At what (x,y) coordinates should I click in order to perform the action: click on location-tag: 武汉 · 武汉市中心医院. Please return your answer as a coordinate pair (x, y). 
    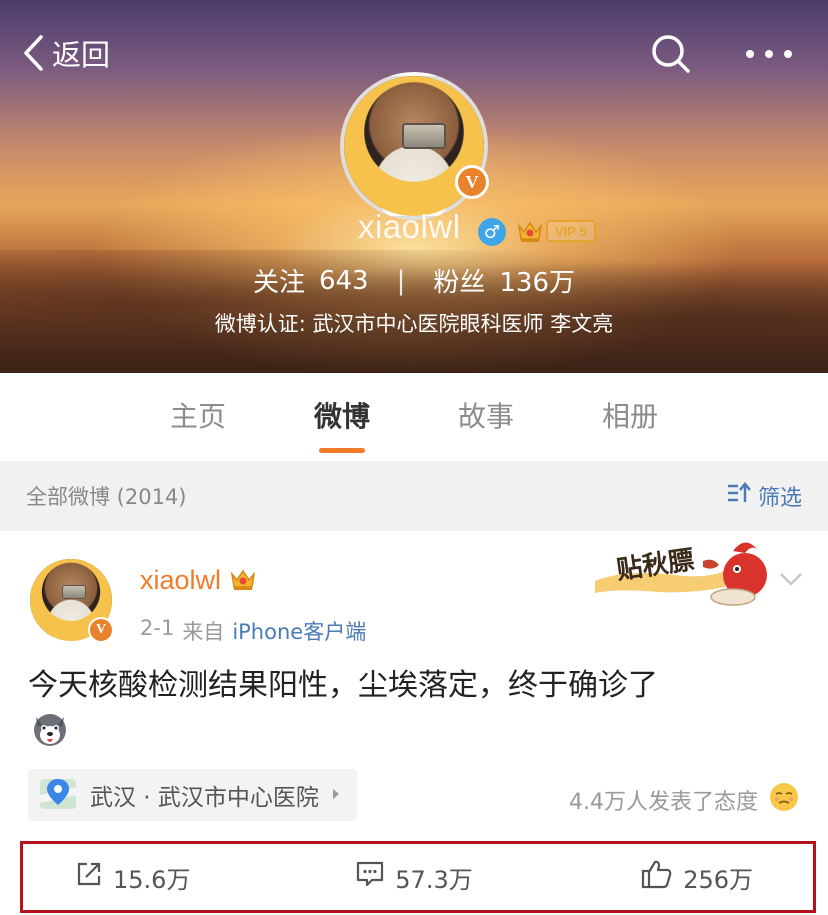
    Looking at the image, I should click on (192, 795).